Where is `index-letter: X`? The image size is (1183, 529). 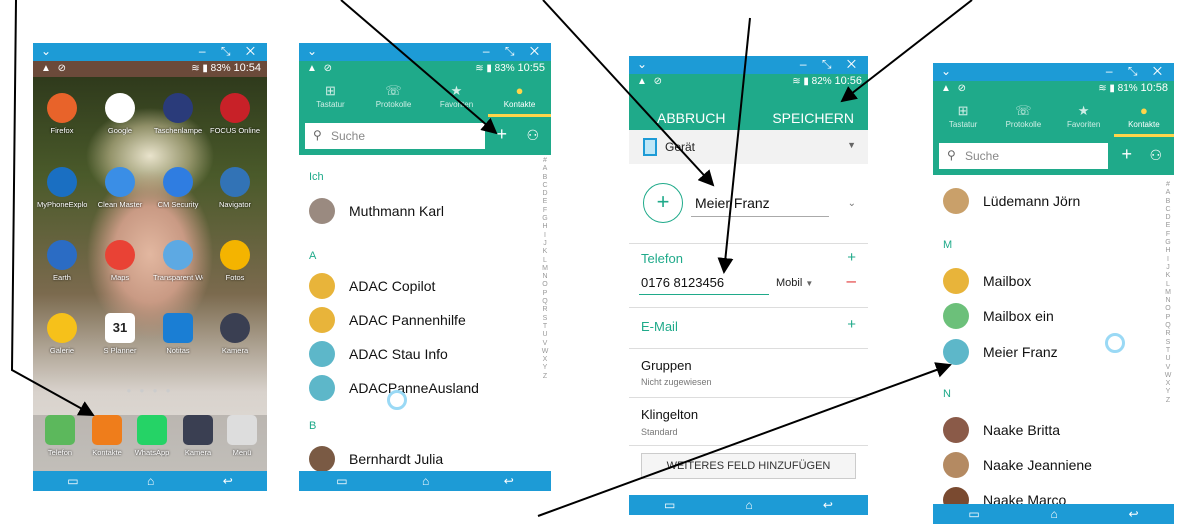
index-letter: X is located at coordinates (545, 360).